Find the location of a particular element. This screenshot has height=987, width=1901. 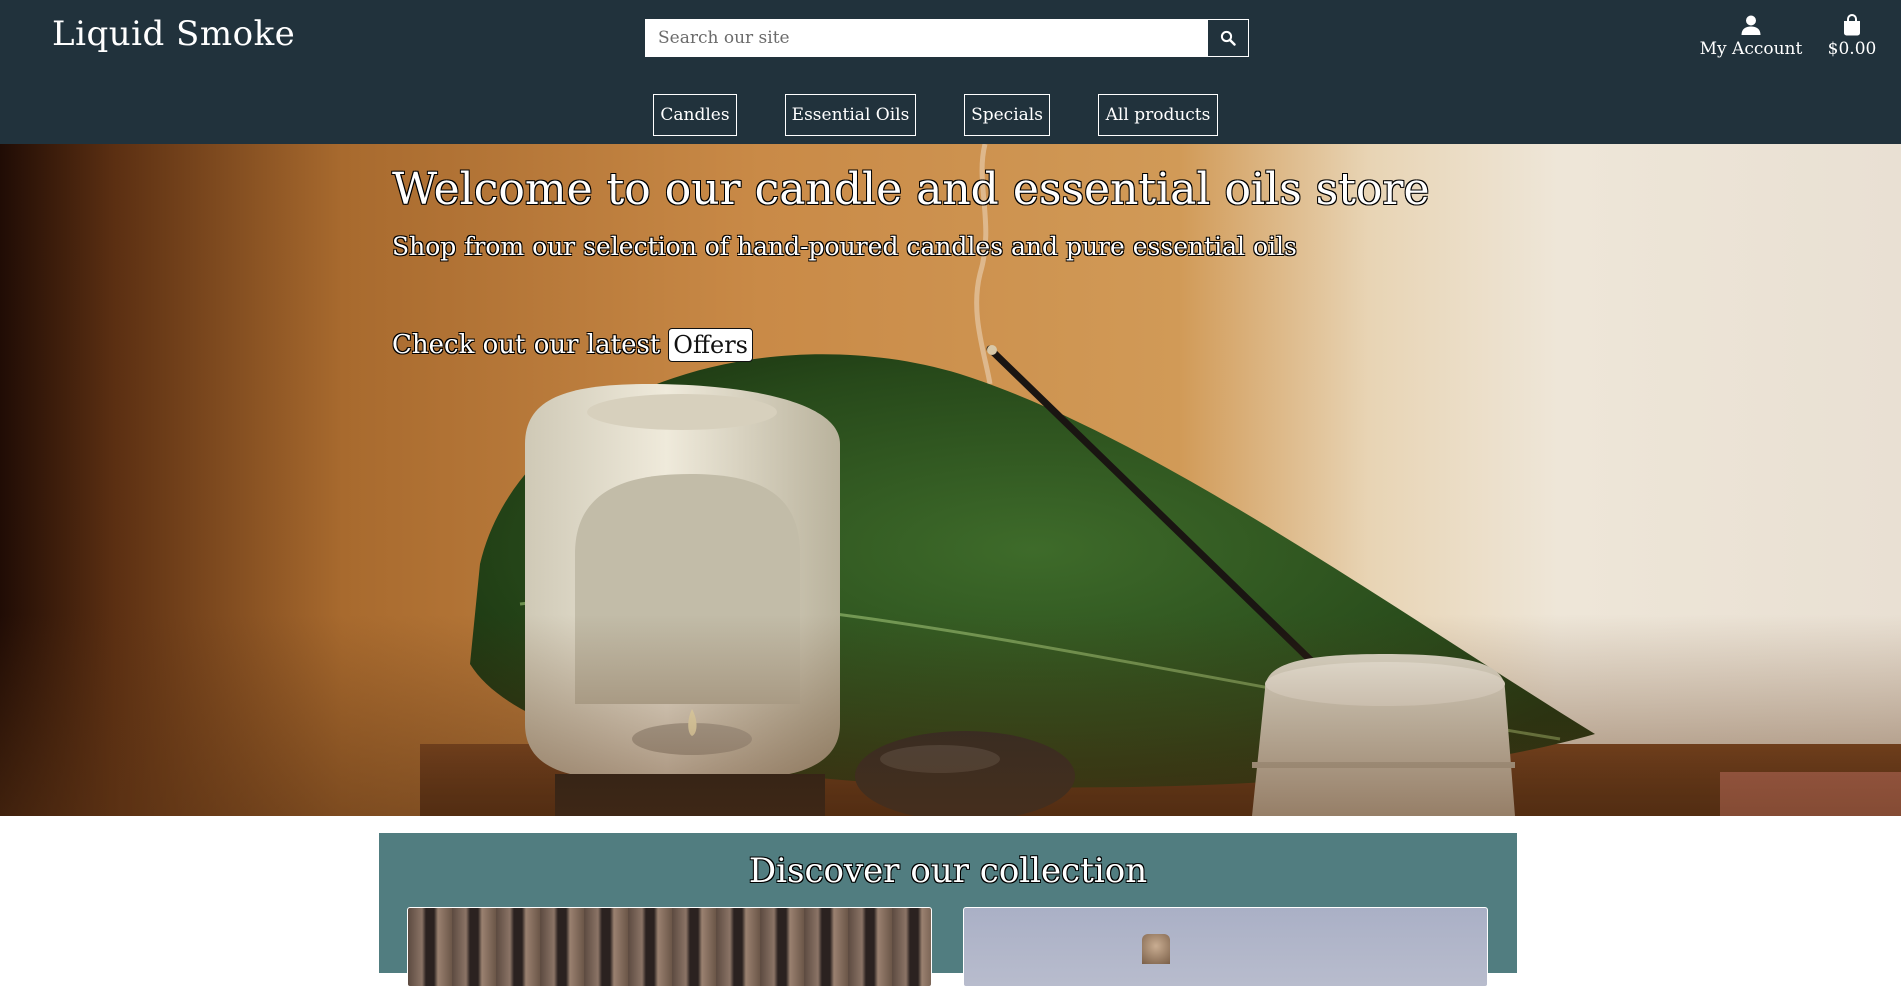

nav-candles: Candles is located at coordinates (695, 115).